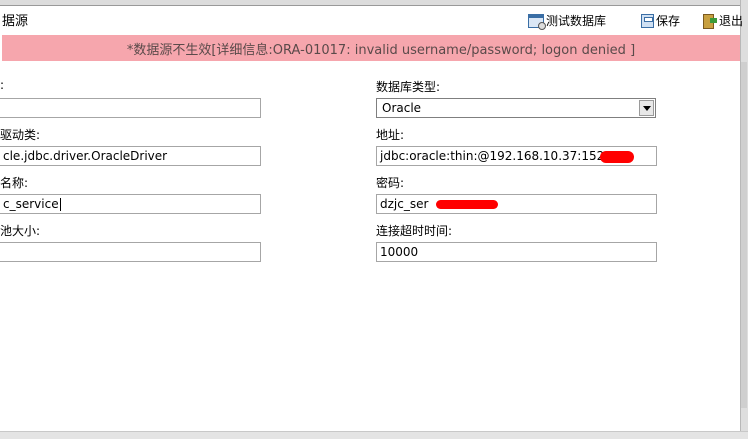 The height and width of the screenshot is (439, 748). I want to click on driver-input: cle.jdbc.driver.OracleDriver, so click(130, 156).